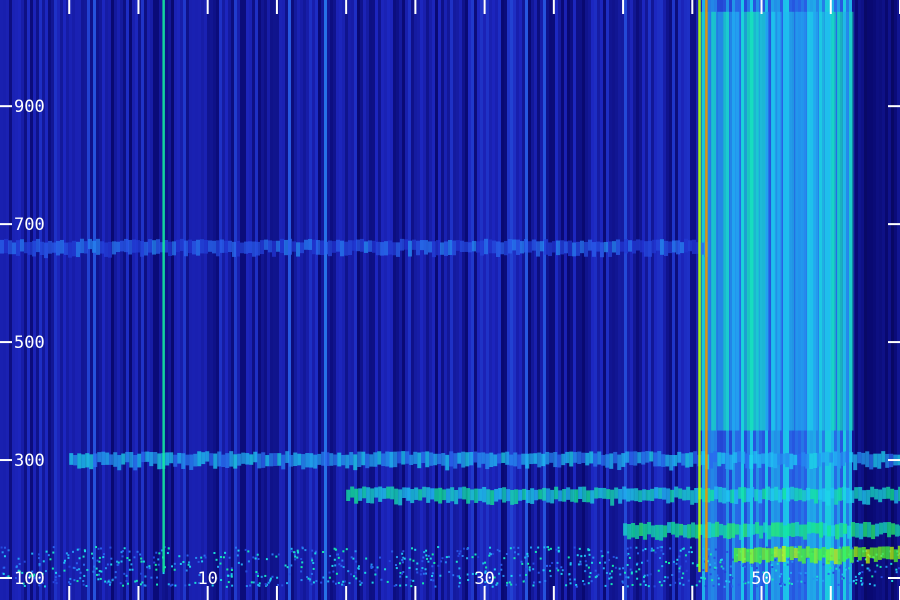 The image size is (900, 600). I want to click on x-tick-label: 50, so click(761, 579).